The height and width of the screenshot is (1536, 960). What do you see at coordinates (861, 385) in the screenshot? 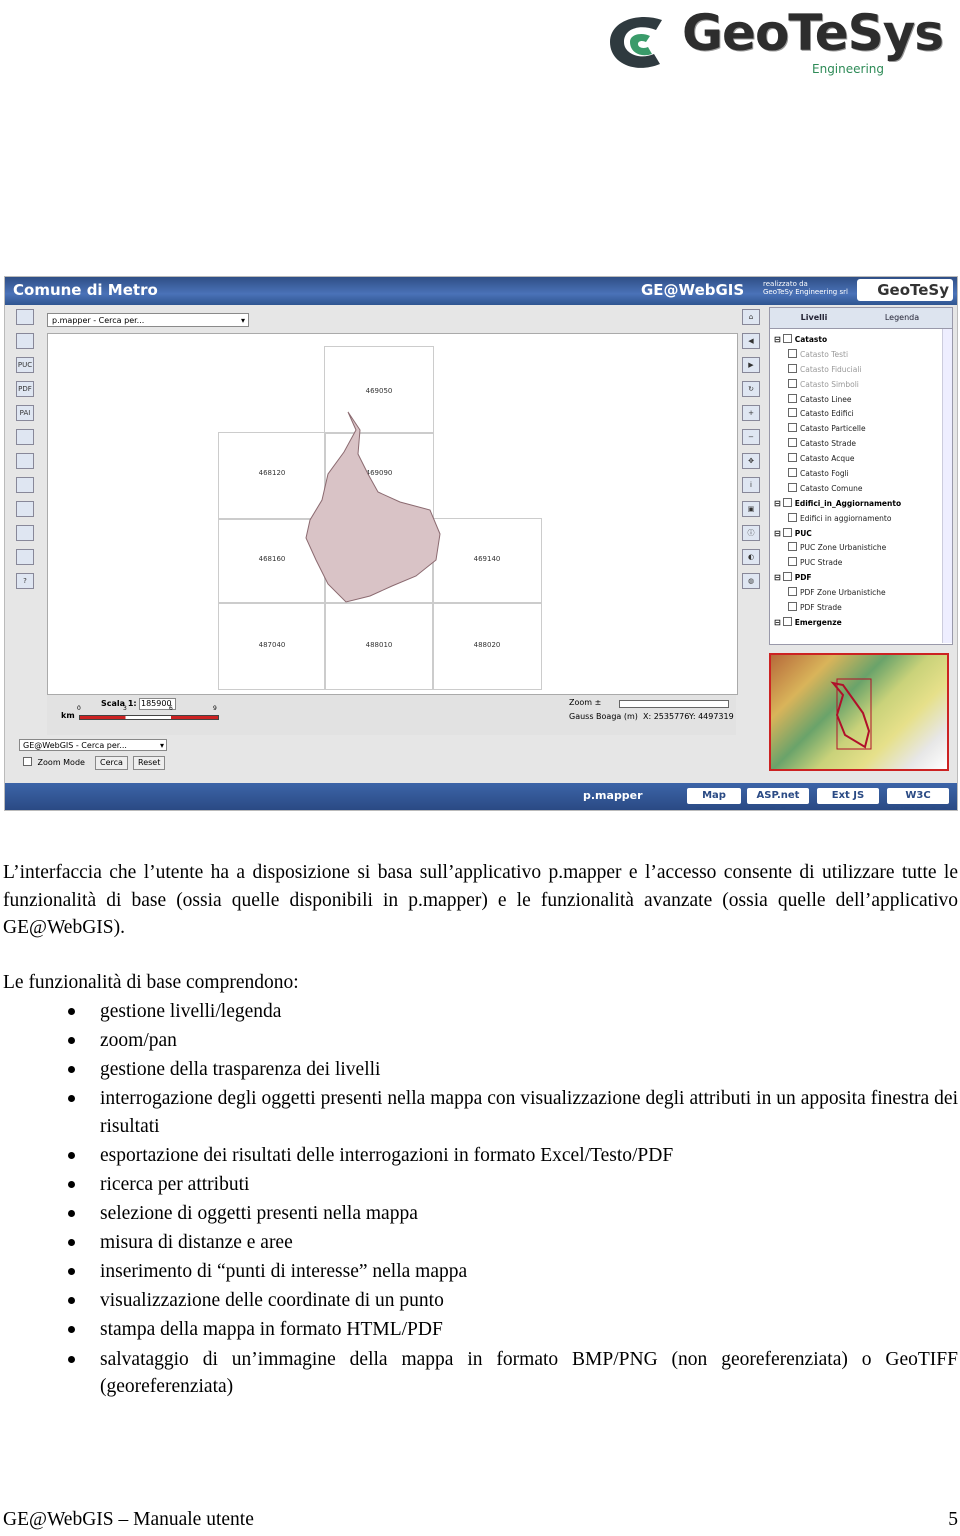
I see `layer-item: Catasto Simboli` at bounding box center [861, 385].